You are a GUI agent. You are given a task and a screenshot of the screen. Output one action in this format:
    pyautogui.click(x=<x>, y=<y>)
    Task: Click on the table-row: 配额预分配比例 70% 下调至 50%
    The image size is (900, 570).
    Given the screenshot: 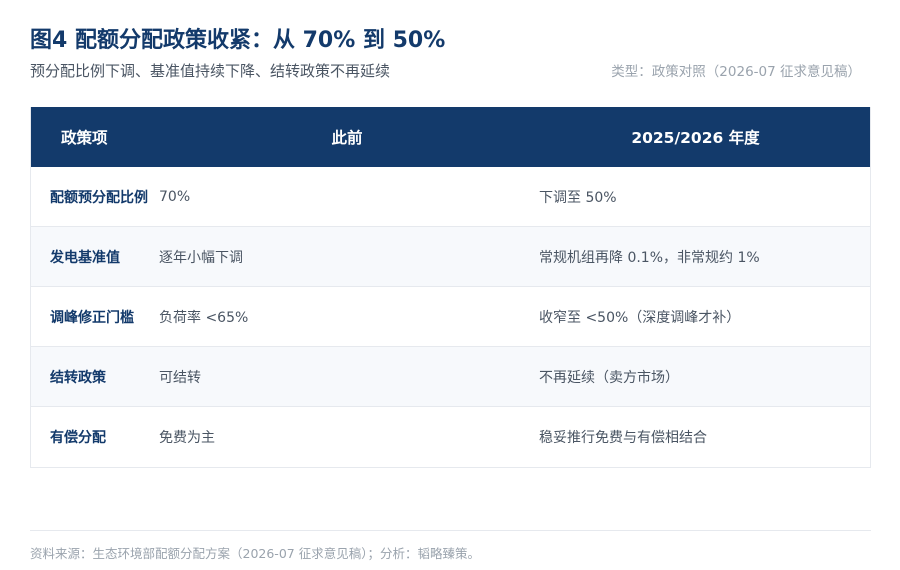 What is the action you would take?
    pyautogui.click(x=450, y=197)
    